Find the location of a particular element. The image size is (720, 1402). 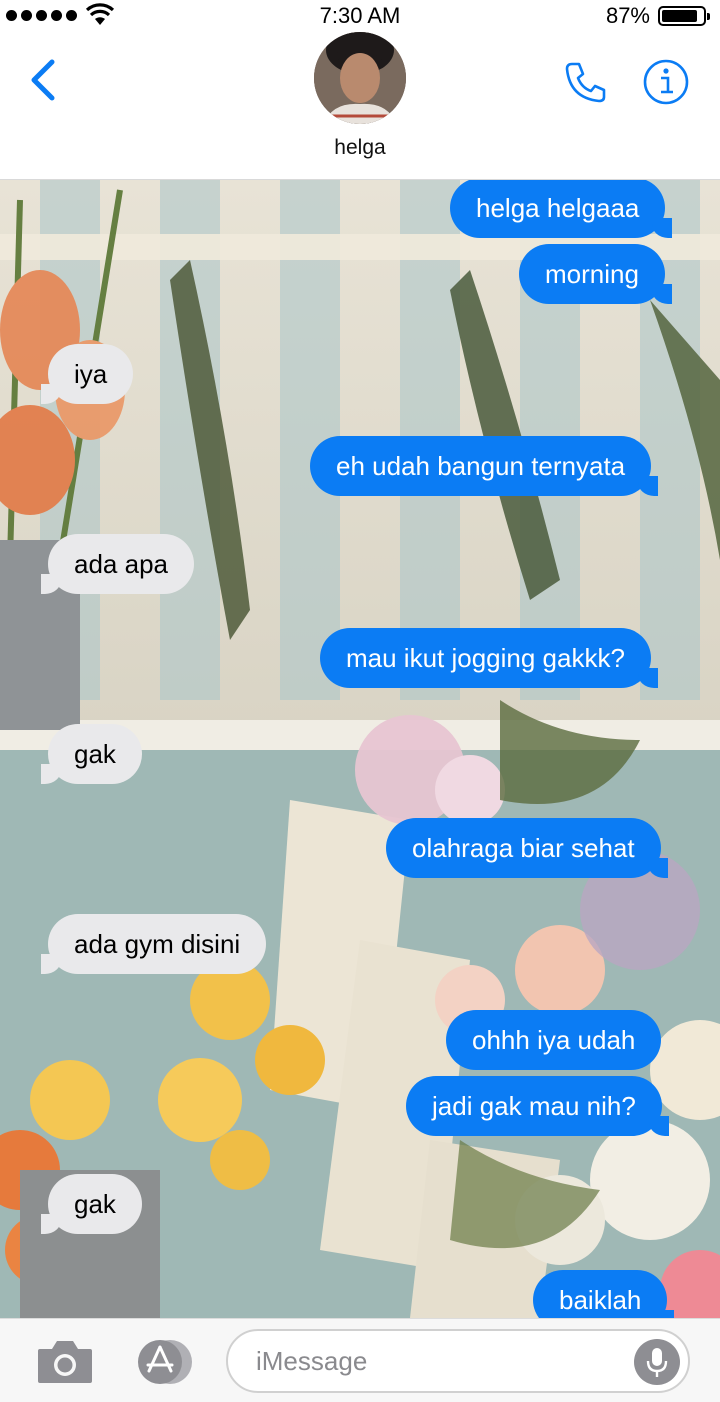

message-incoming: ada gym disini is located at coordinates (153, 944).